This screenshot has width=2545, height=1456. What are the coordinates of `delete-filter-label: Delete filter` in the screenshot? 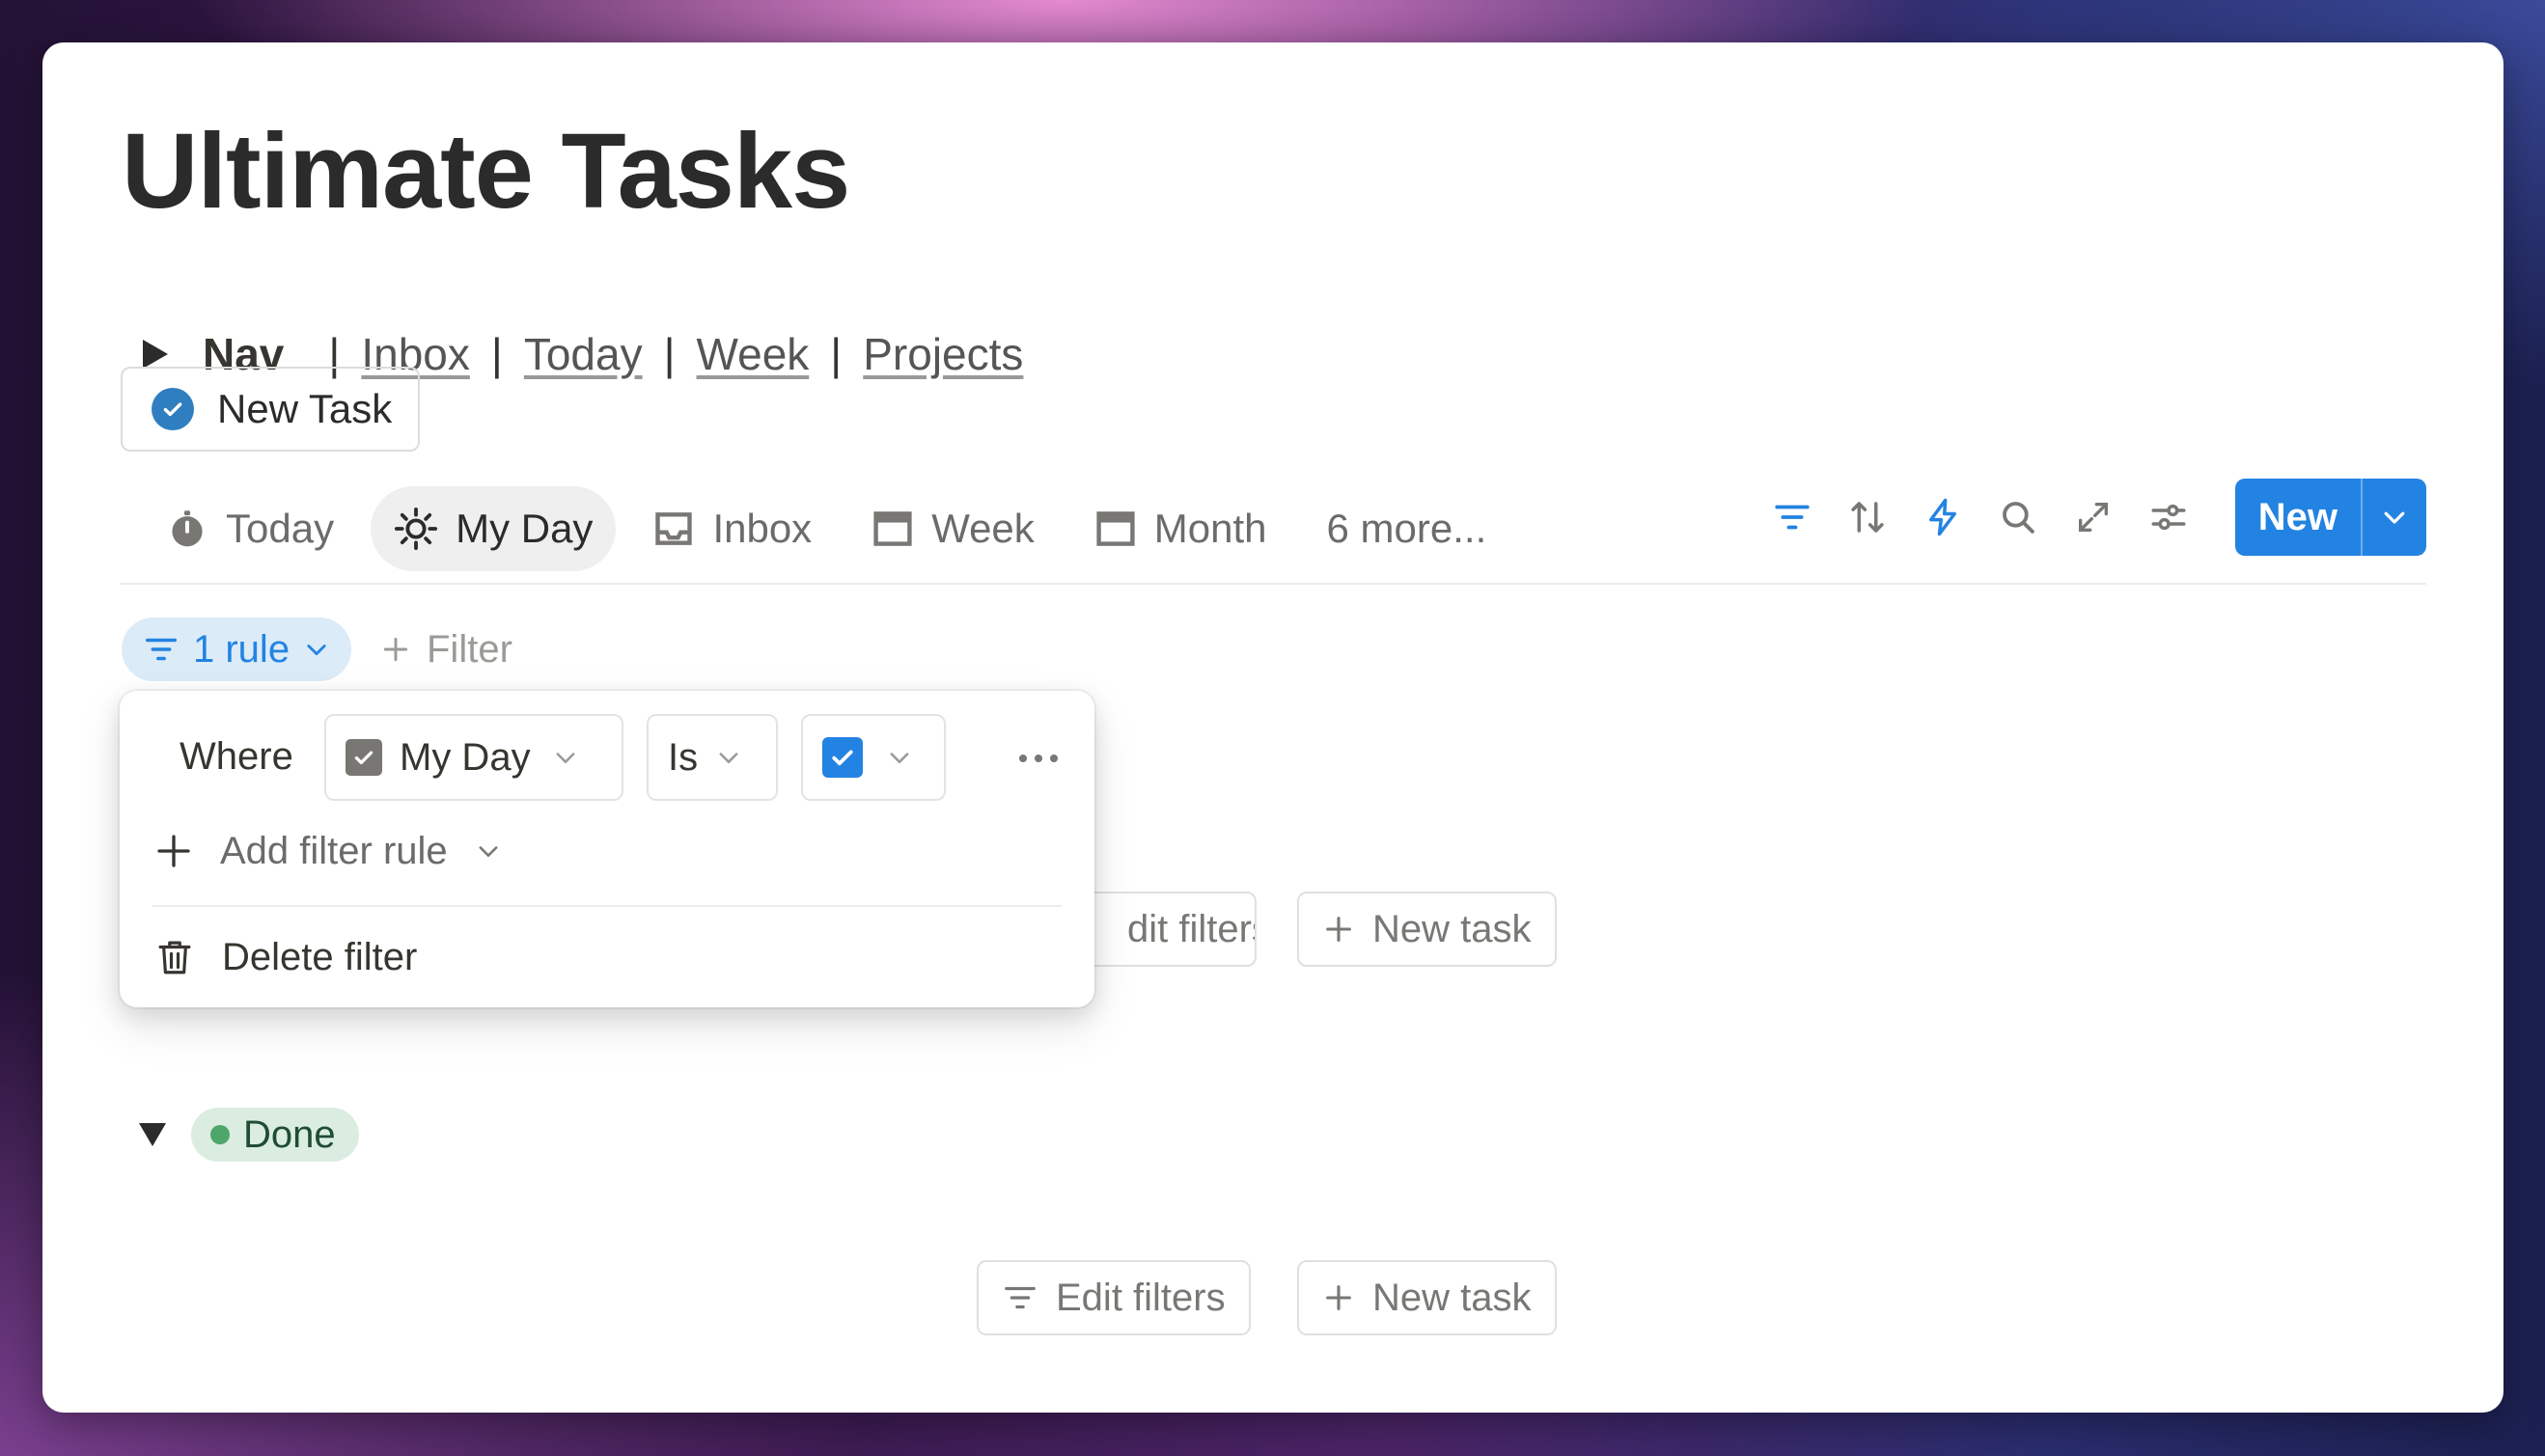 It's located at (320, 956).